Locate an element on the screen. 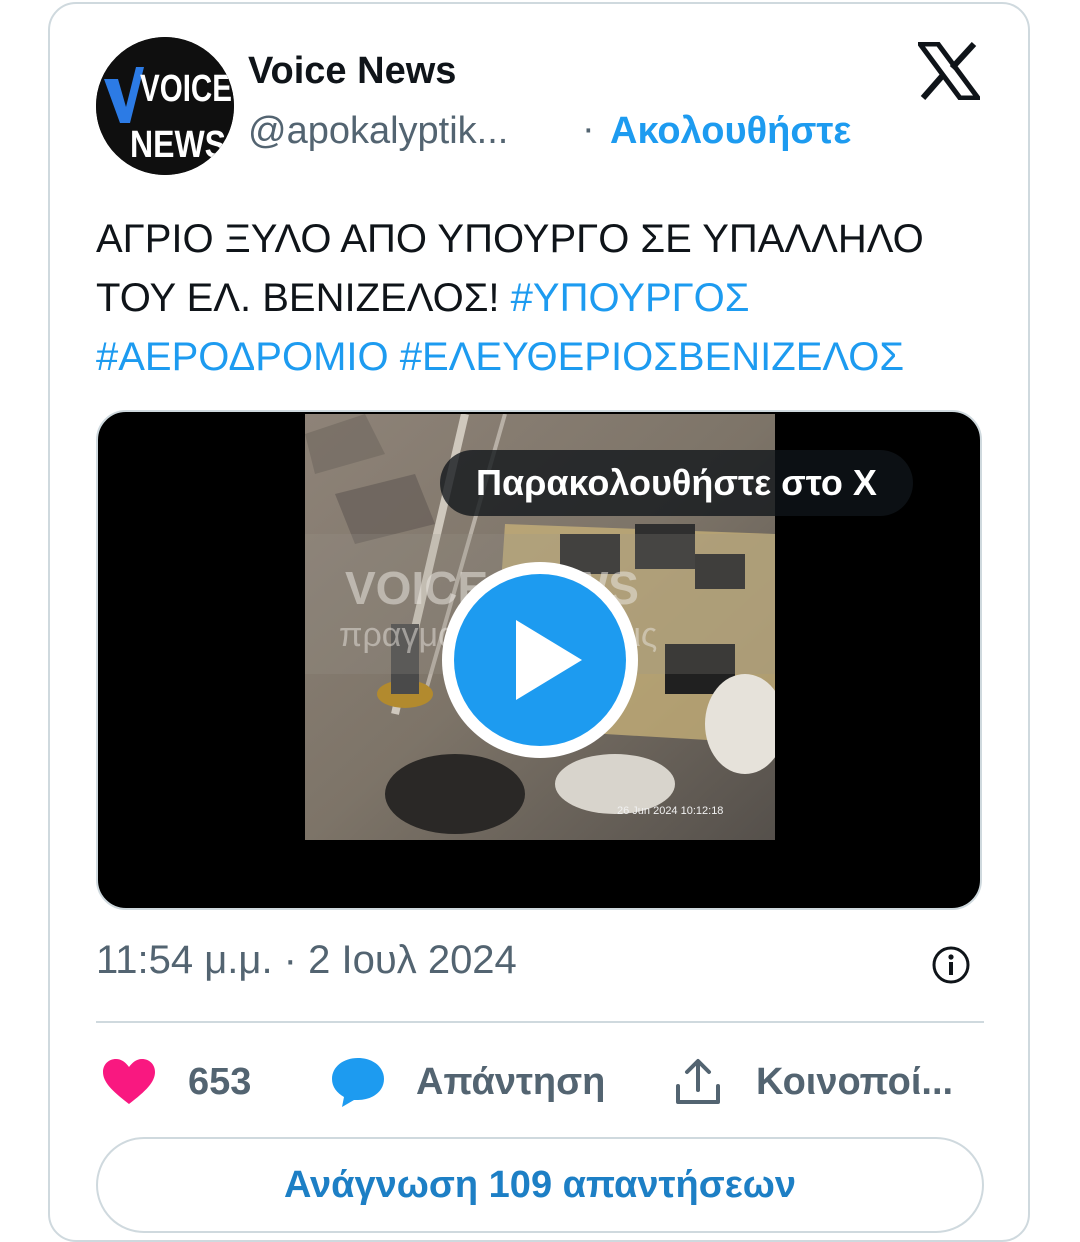 The image size is (1080, 1242). video-datestamp: 26 Jun 2024 10:12:18 is located at coordinates (670, 811).